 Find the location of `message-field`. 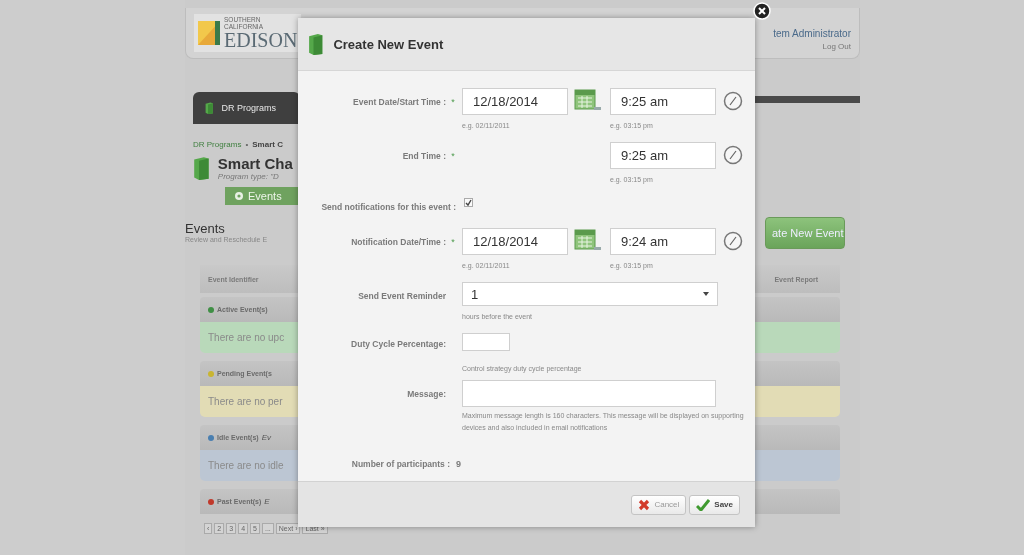

message-field is located at coordinates (589, 393).